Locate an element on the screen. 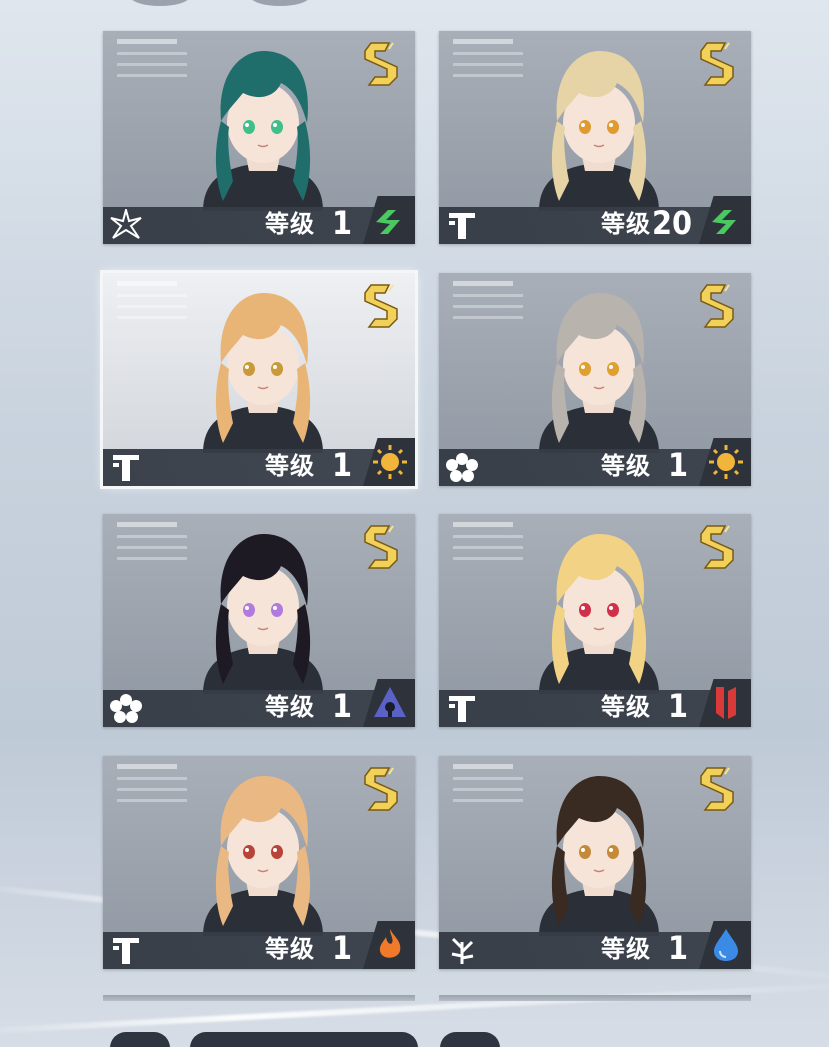 This screenshot has height=1047, width=829. starburst-class-icon is located at coordinates (126, 223).